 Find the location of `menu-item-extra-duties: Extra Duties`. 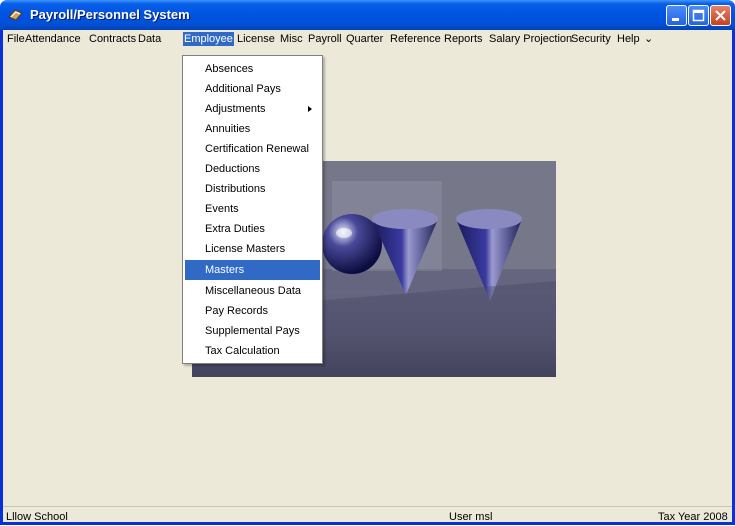

menu-item-extra-duties: Extra Duties is located at coordinates (252, 229).